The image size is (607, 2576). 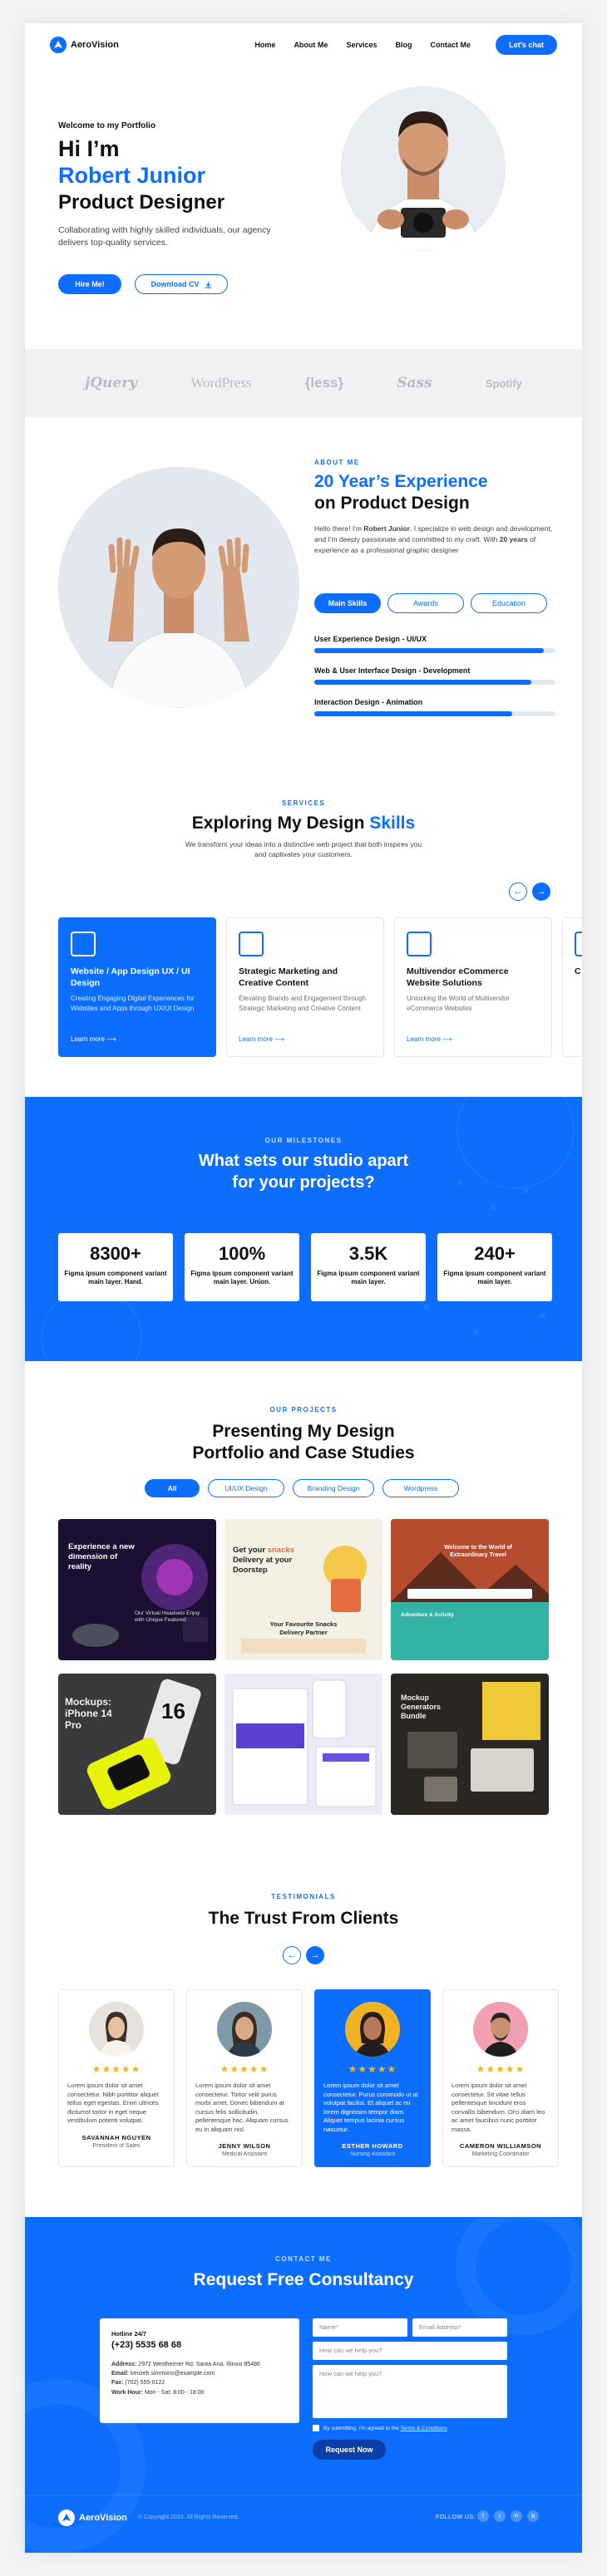 What do you see at coordinates (199, 2382) in the screenshot?
I see `fax-line: Fax: (702) 555-0122` at bounding box center [199, 2382].